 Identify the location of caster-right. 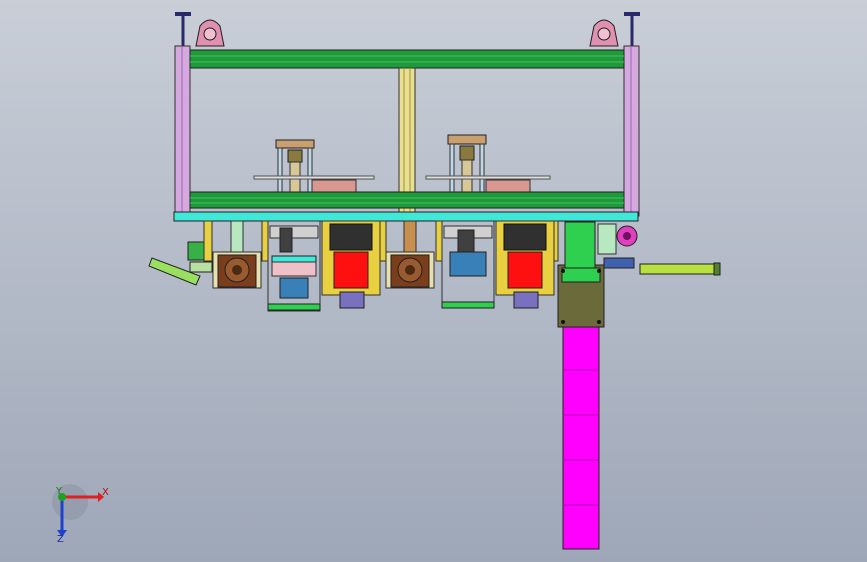
(614, 29).